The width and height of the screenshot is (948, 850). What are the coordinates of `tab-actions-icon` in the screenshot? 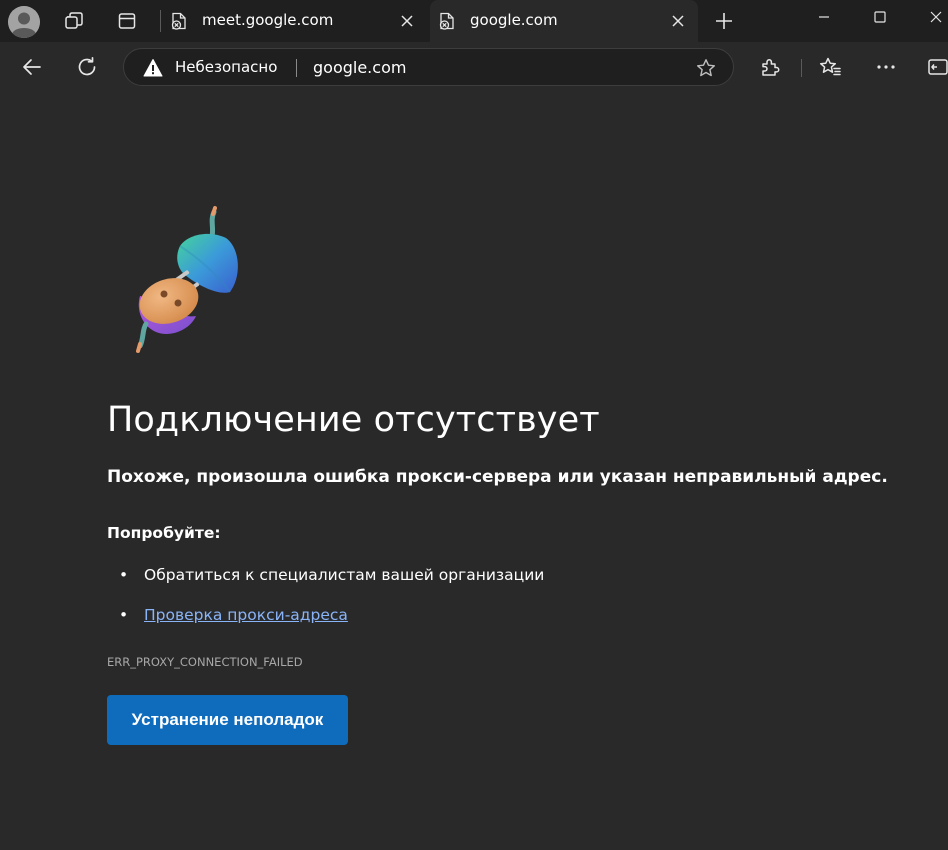 It's located at (127, 21).